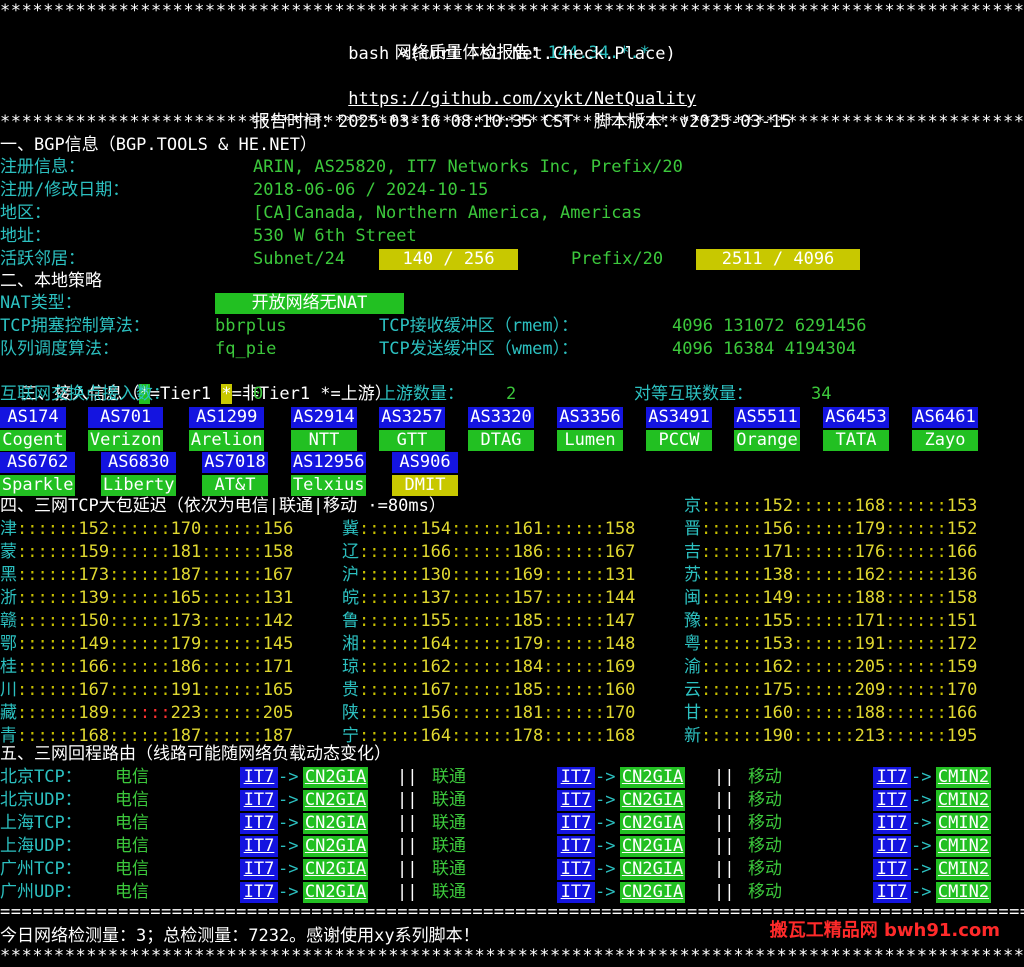 Image resolution: width=1024 pixels, height=967 pixels. What do you see at coordinates (278, 598) in the screenshot?
I see `latency-mobile: 131` at bounding box center [278, 598].